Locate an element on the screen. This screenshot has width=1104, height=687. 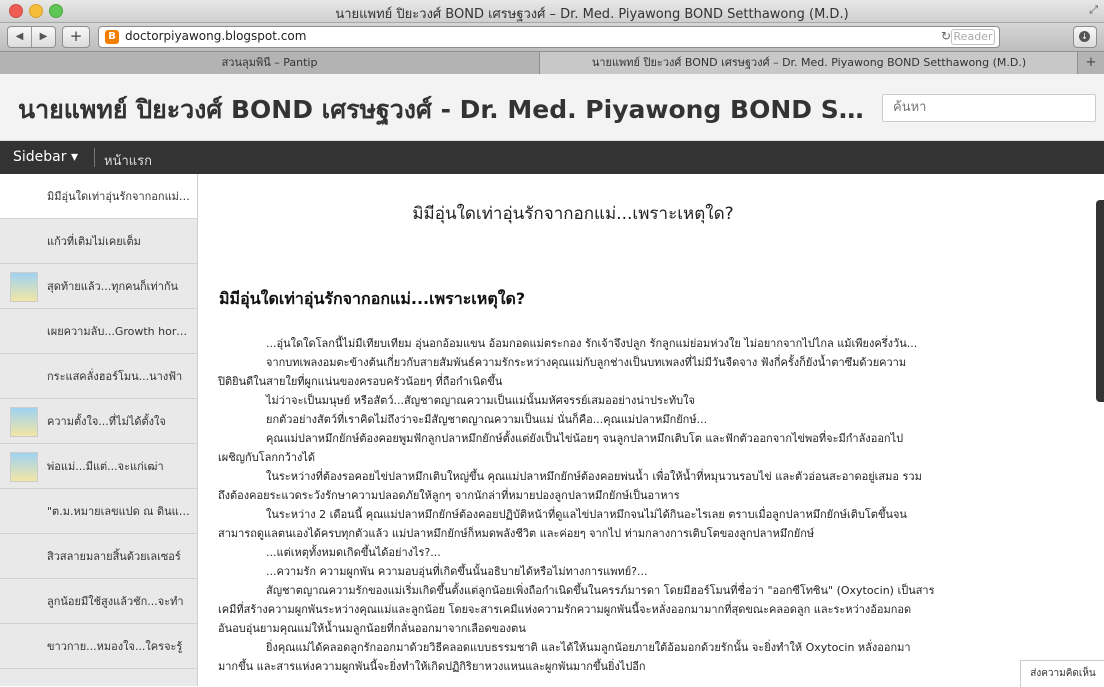
sidebar-post-item: ขาวกาย...หมองใจ...ใครจะรู้ is located at coordinates (98, 646).